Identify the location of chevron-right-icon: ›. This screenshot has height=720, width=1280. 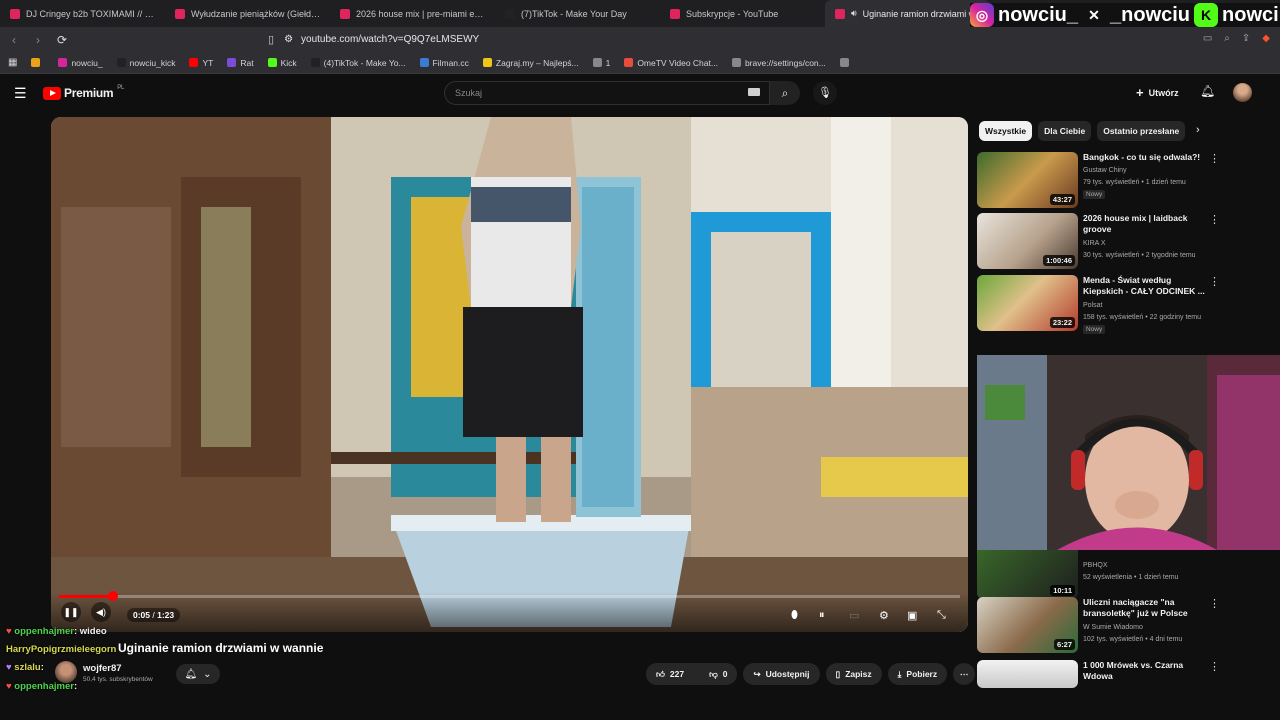
(1198, 130).